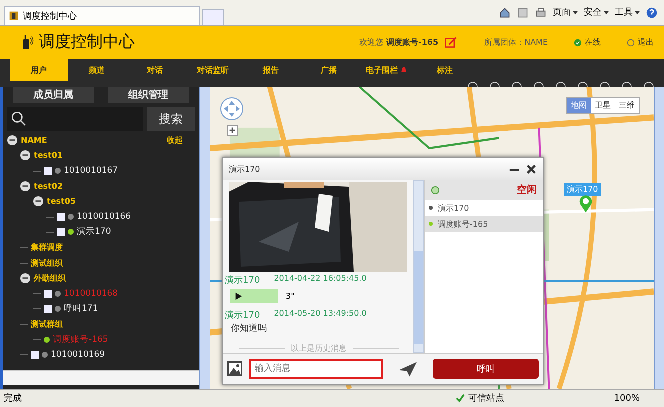 This screenshot has height=407, width=664. Describe the element at coordinates (232, 130) in the screenshot. I see `zoom-in-icon` at that location.